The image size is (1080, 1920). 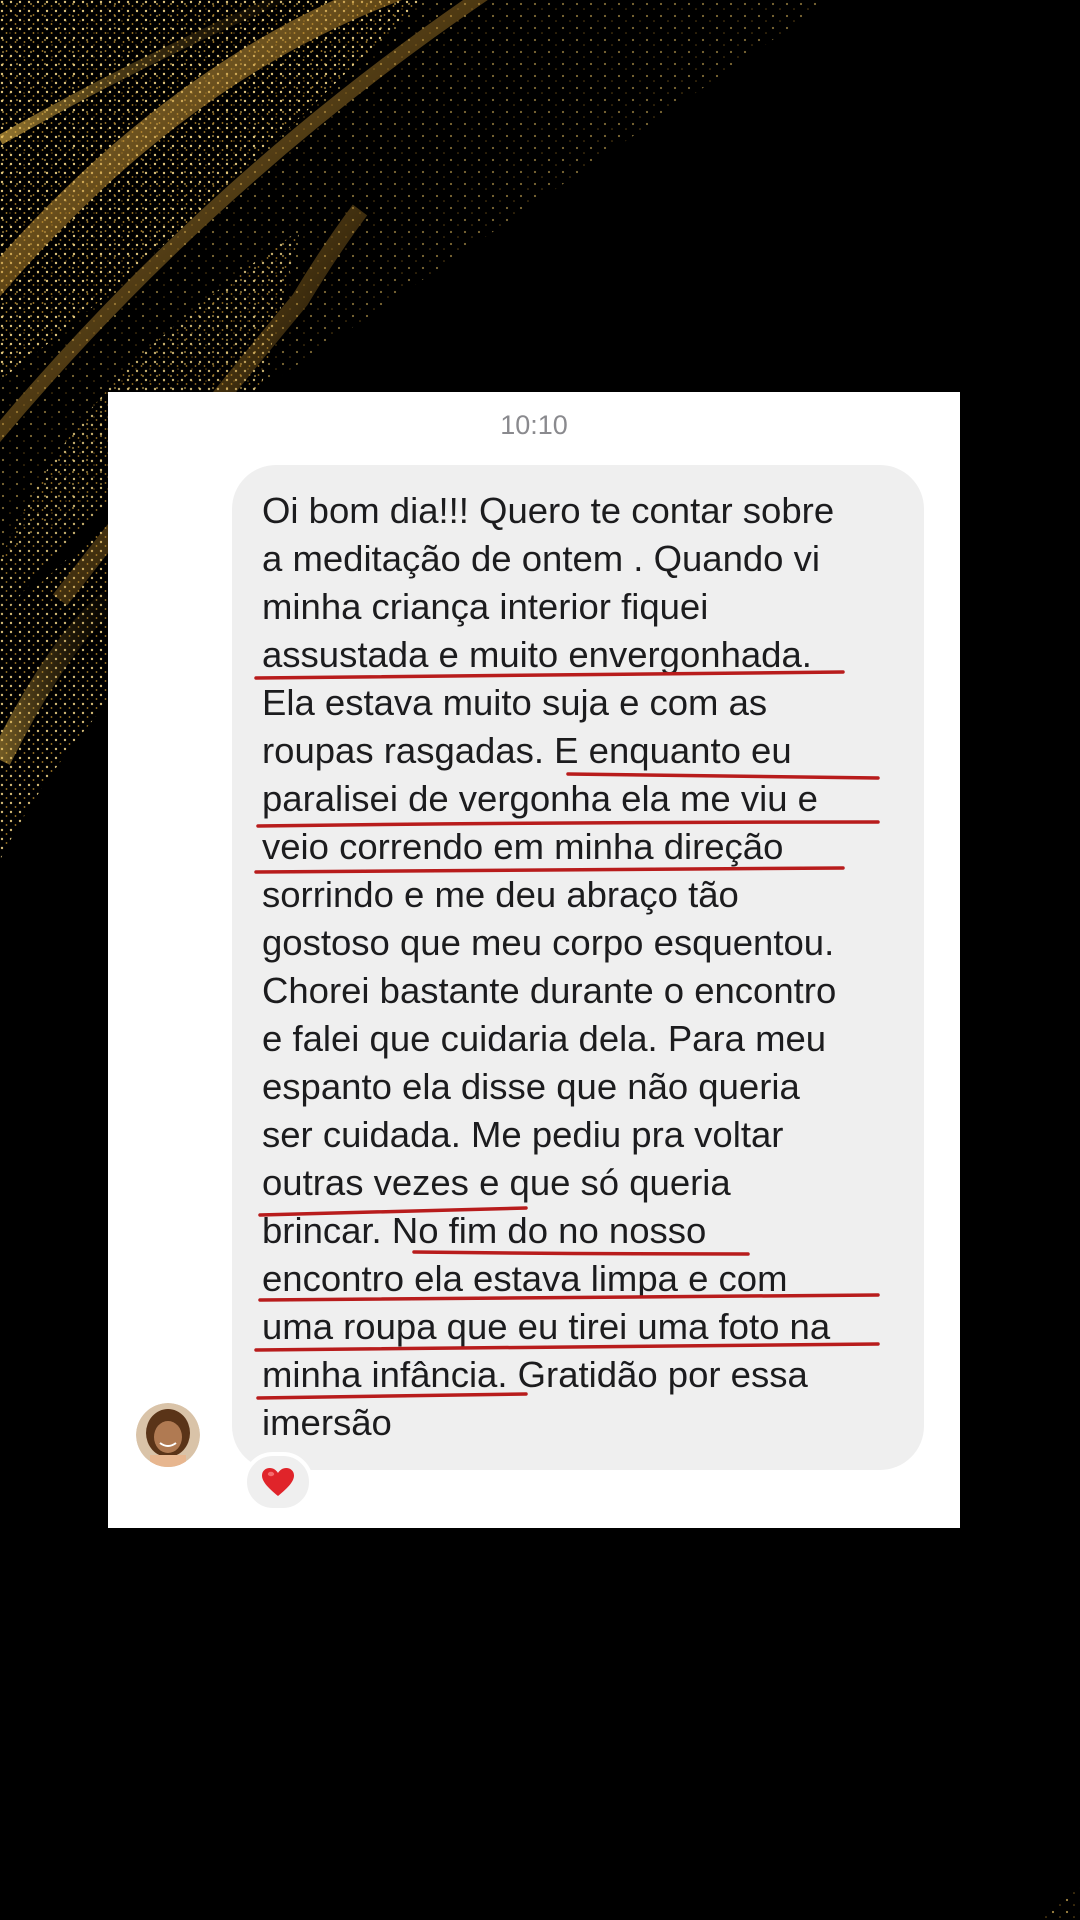 What do you see at coordinates (534, 425) in the screenshot?
I see `message-timestamp: 10:10` at bounding box center [534, 425].